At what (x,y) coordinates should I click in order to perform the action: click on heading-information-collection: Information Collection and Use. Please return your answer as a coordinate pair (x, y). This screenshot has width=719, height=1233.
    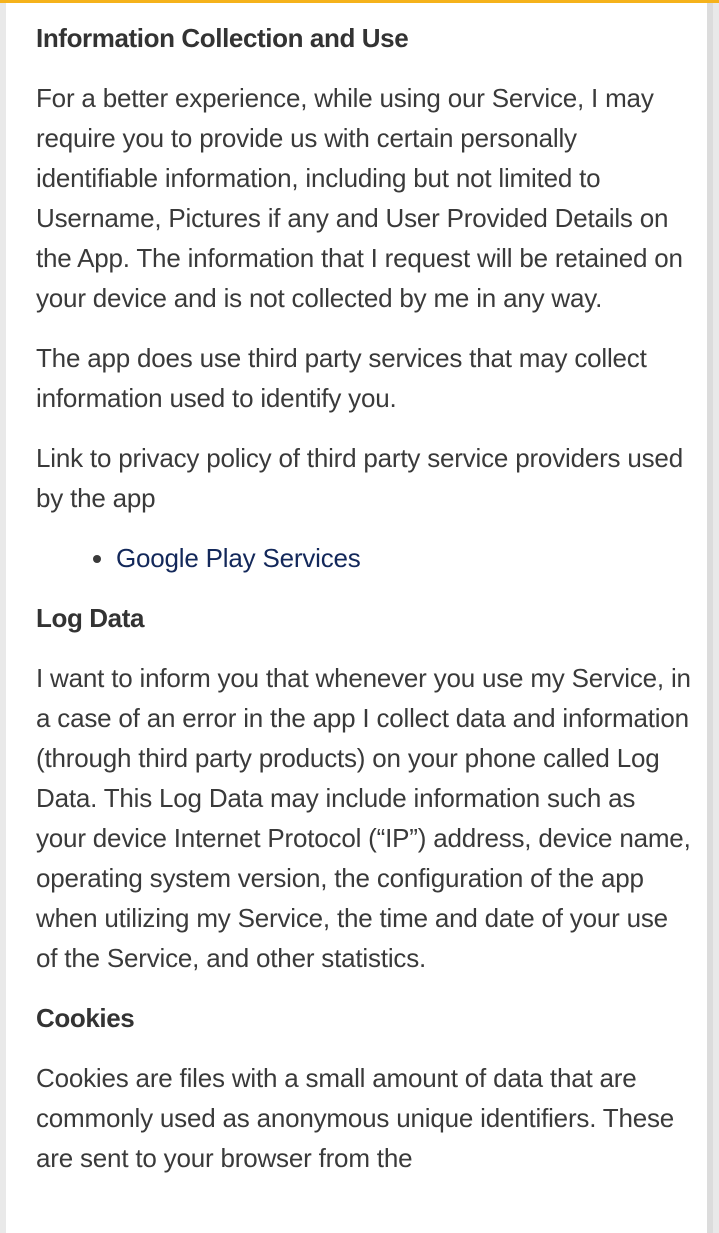
    Looking at the image, I should click on (222, 38).